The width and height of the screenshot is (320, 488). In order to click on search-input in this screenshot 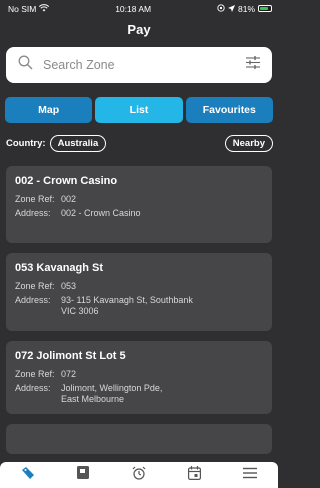, I will do `click(144, 65)`.